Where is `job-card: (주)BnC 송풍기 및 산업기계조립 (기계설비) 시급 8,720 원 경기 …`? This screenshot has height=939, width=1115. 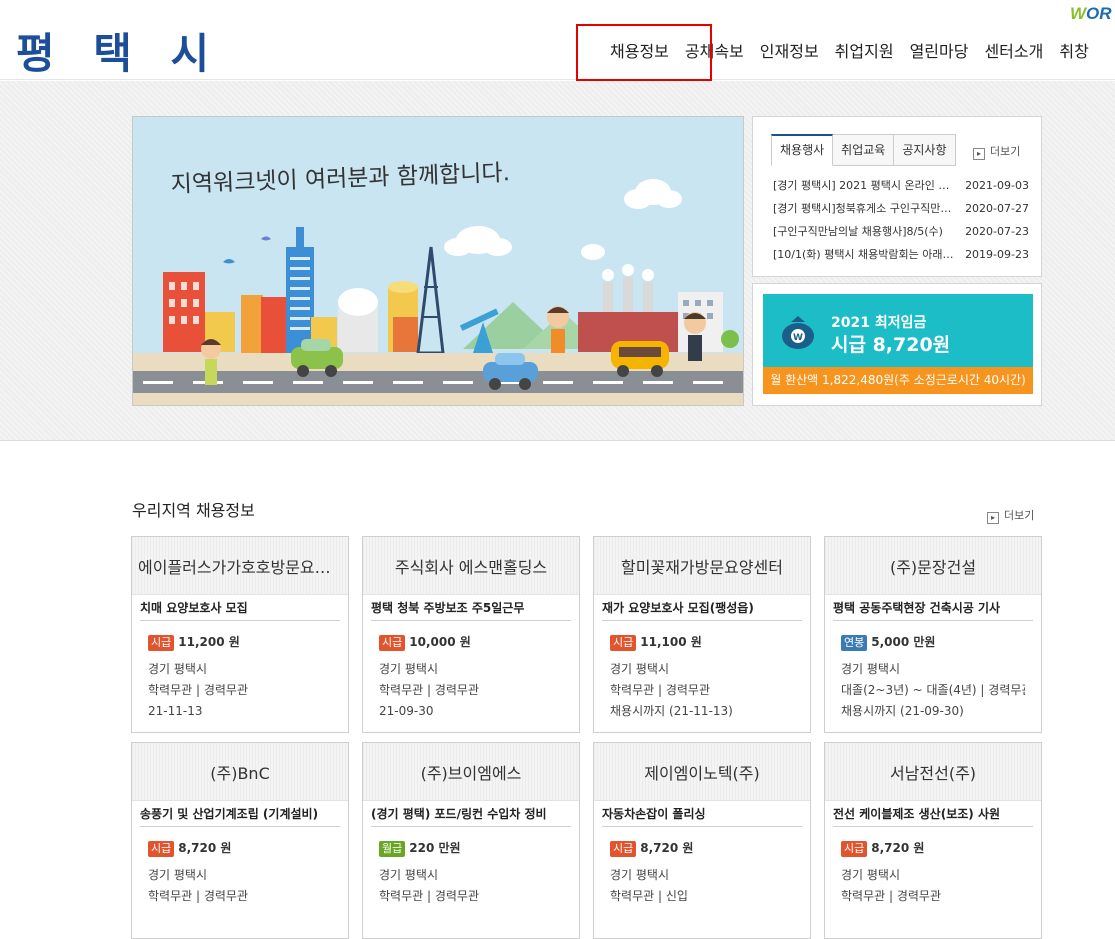 job-card: (주)BnC 송풍기 및 산업기계조립 (기계설비) 시급 8,720 원 경기 … is located at coordinates (240, 840).